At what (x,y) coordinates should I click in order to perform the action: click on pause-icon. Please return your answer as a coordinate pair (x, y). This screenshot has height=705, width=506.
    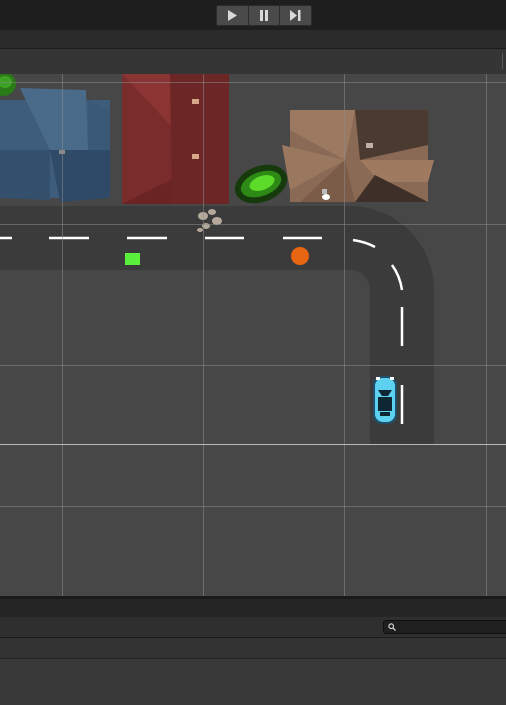
    Looking at the image, I should click on (264, 15).